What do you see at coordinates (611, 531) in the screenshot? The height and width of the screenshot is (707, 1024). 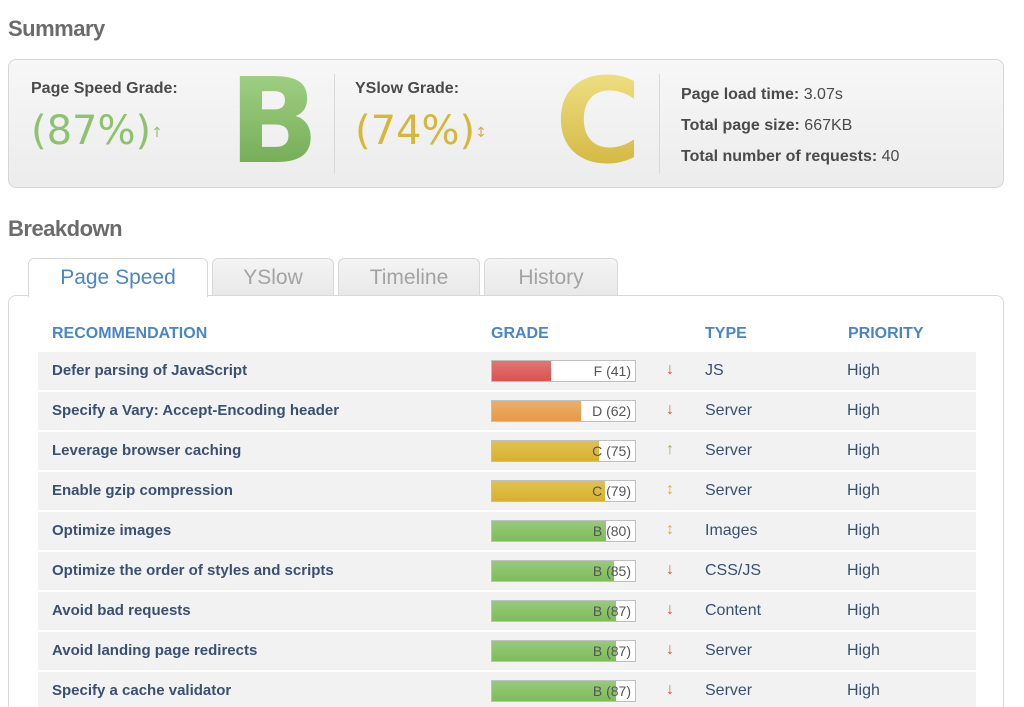 I see `grade-value: B (80)` at bounding box center [611, 531].